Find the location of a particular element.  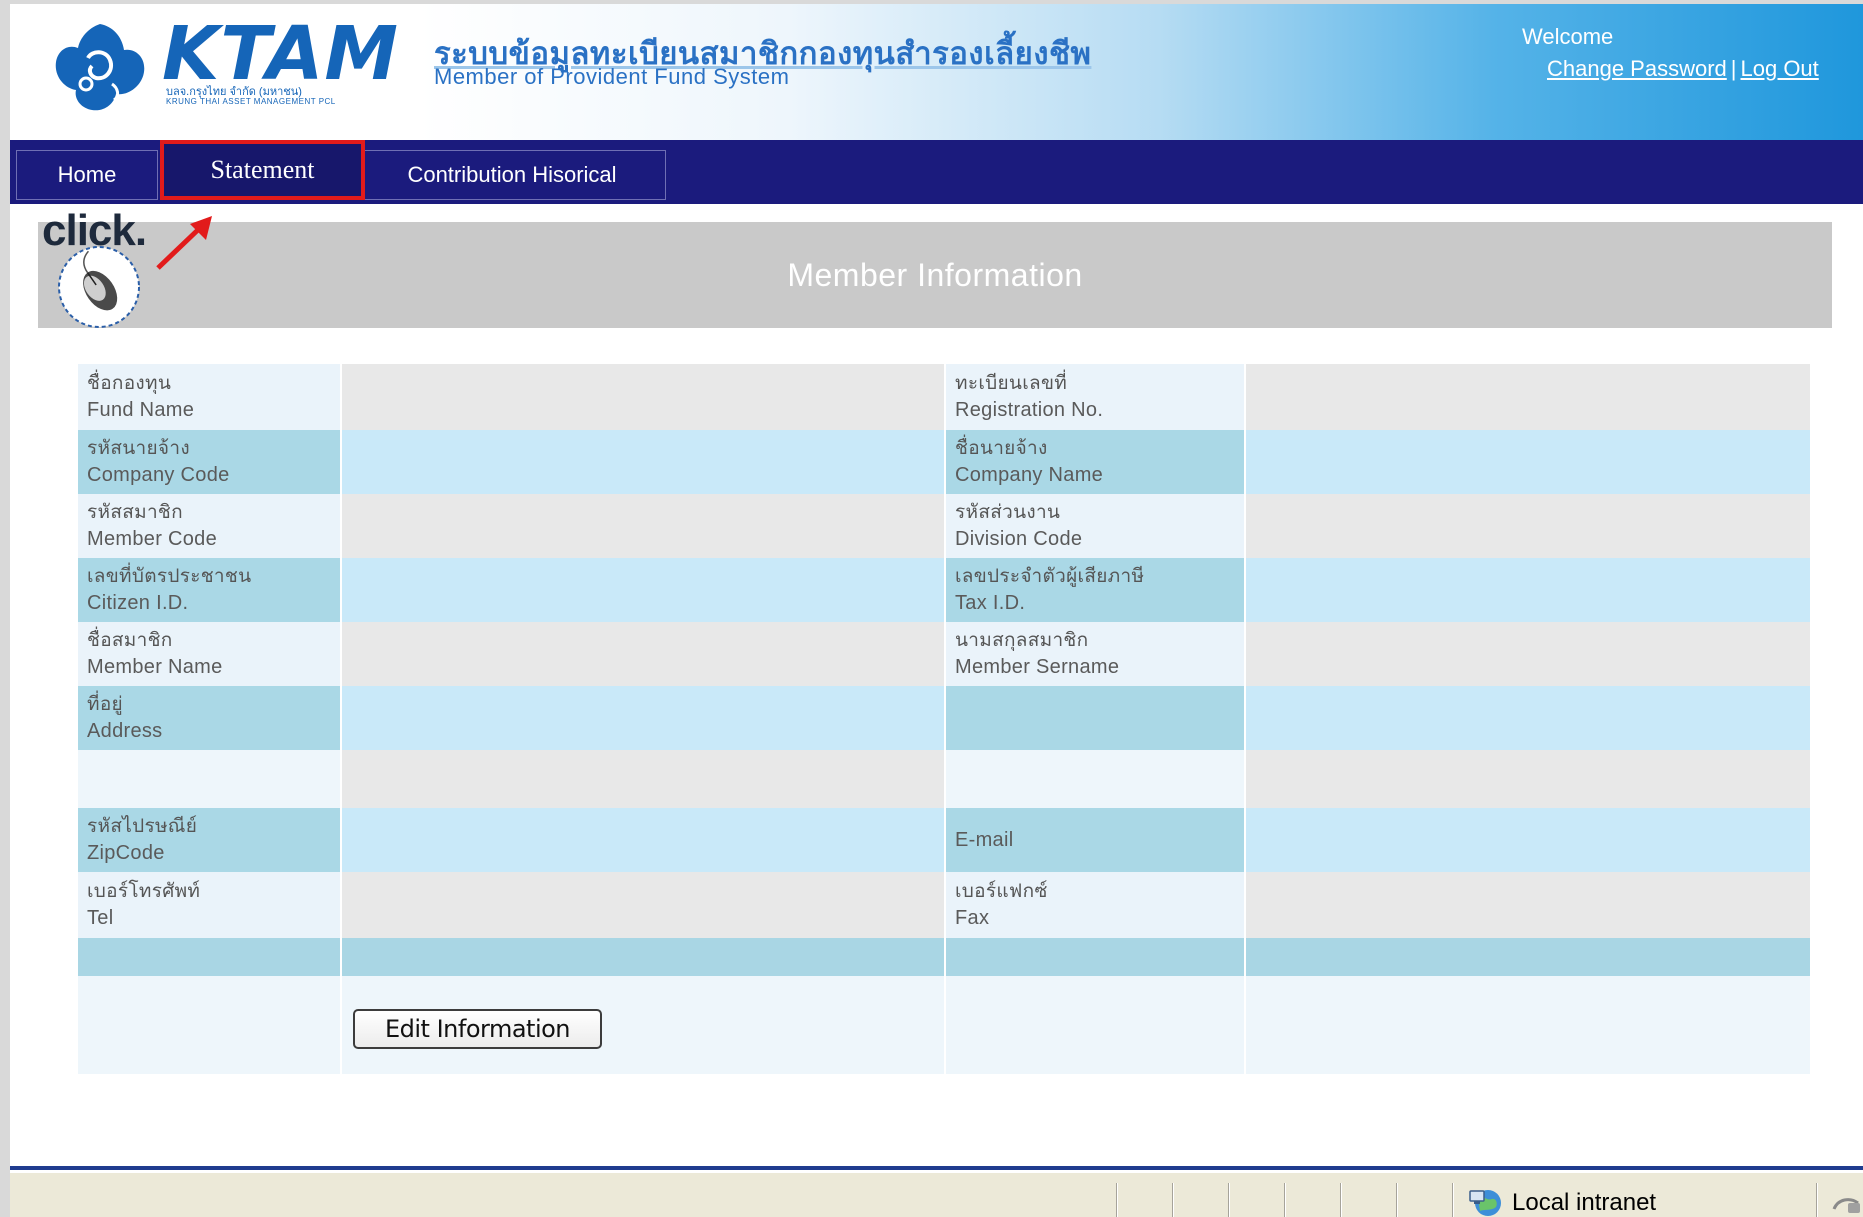

label-tax-id: เลขประจำตัวผู้เสียภาษี Tax I.D. is located at coordinates (1095, 590).